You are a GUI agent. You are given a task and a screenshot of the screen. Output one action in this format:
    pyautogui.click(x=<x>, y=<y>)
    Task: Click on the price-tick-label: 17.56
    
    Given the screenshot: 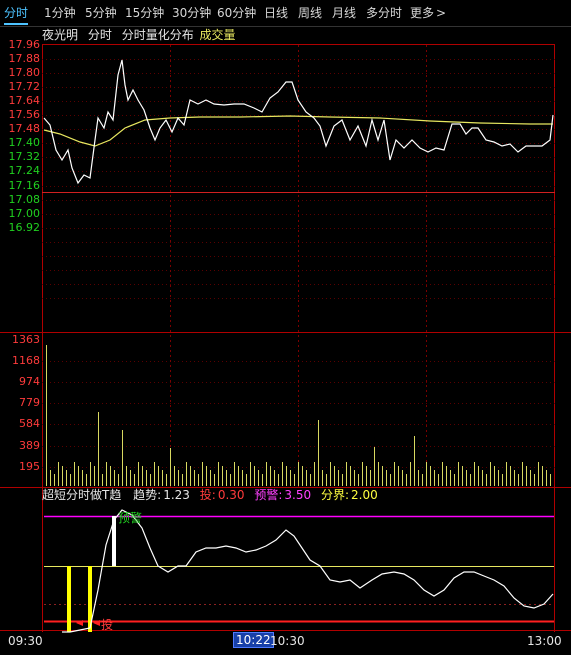 What is the action you would take?
    pyautogui.click(x=24, y=115)
    